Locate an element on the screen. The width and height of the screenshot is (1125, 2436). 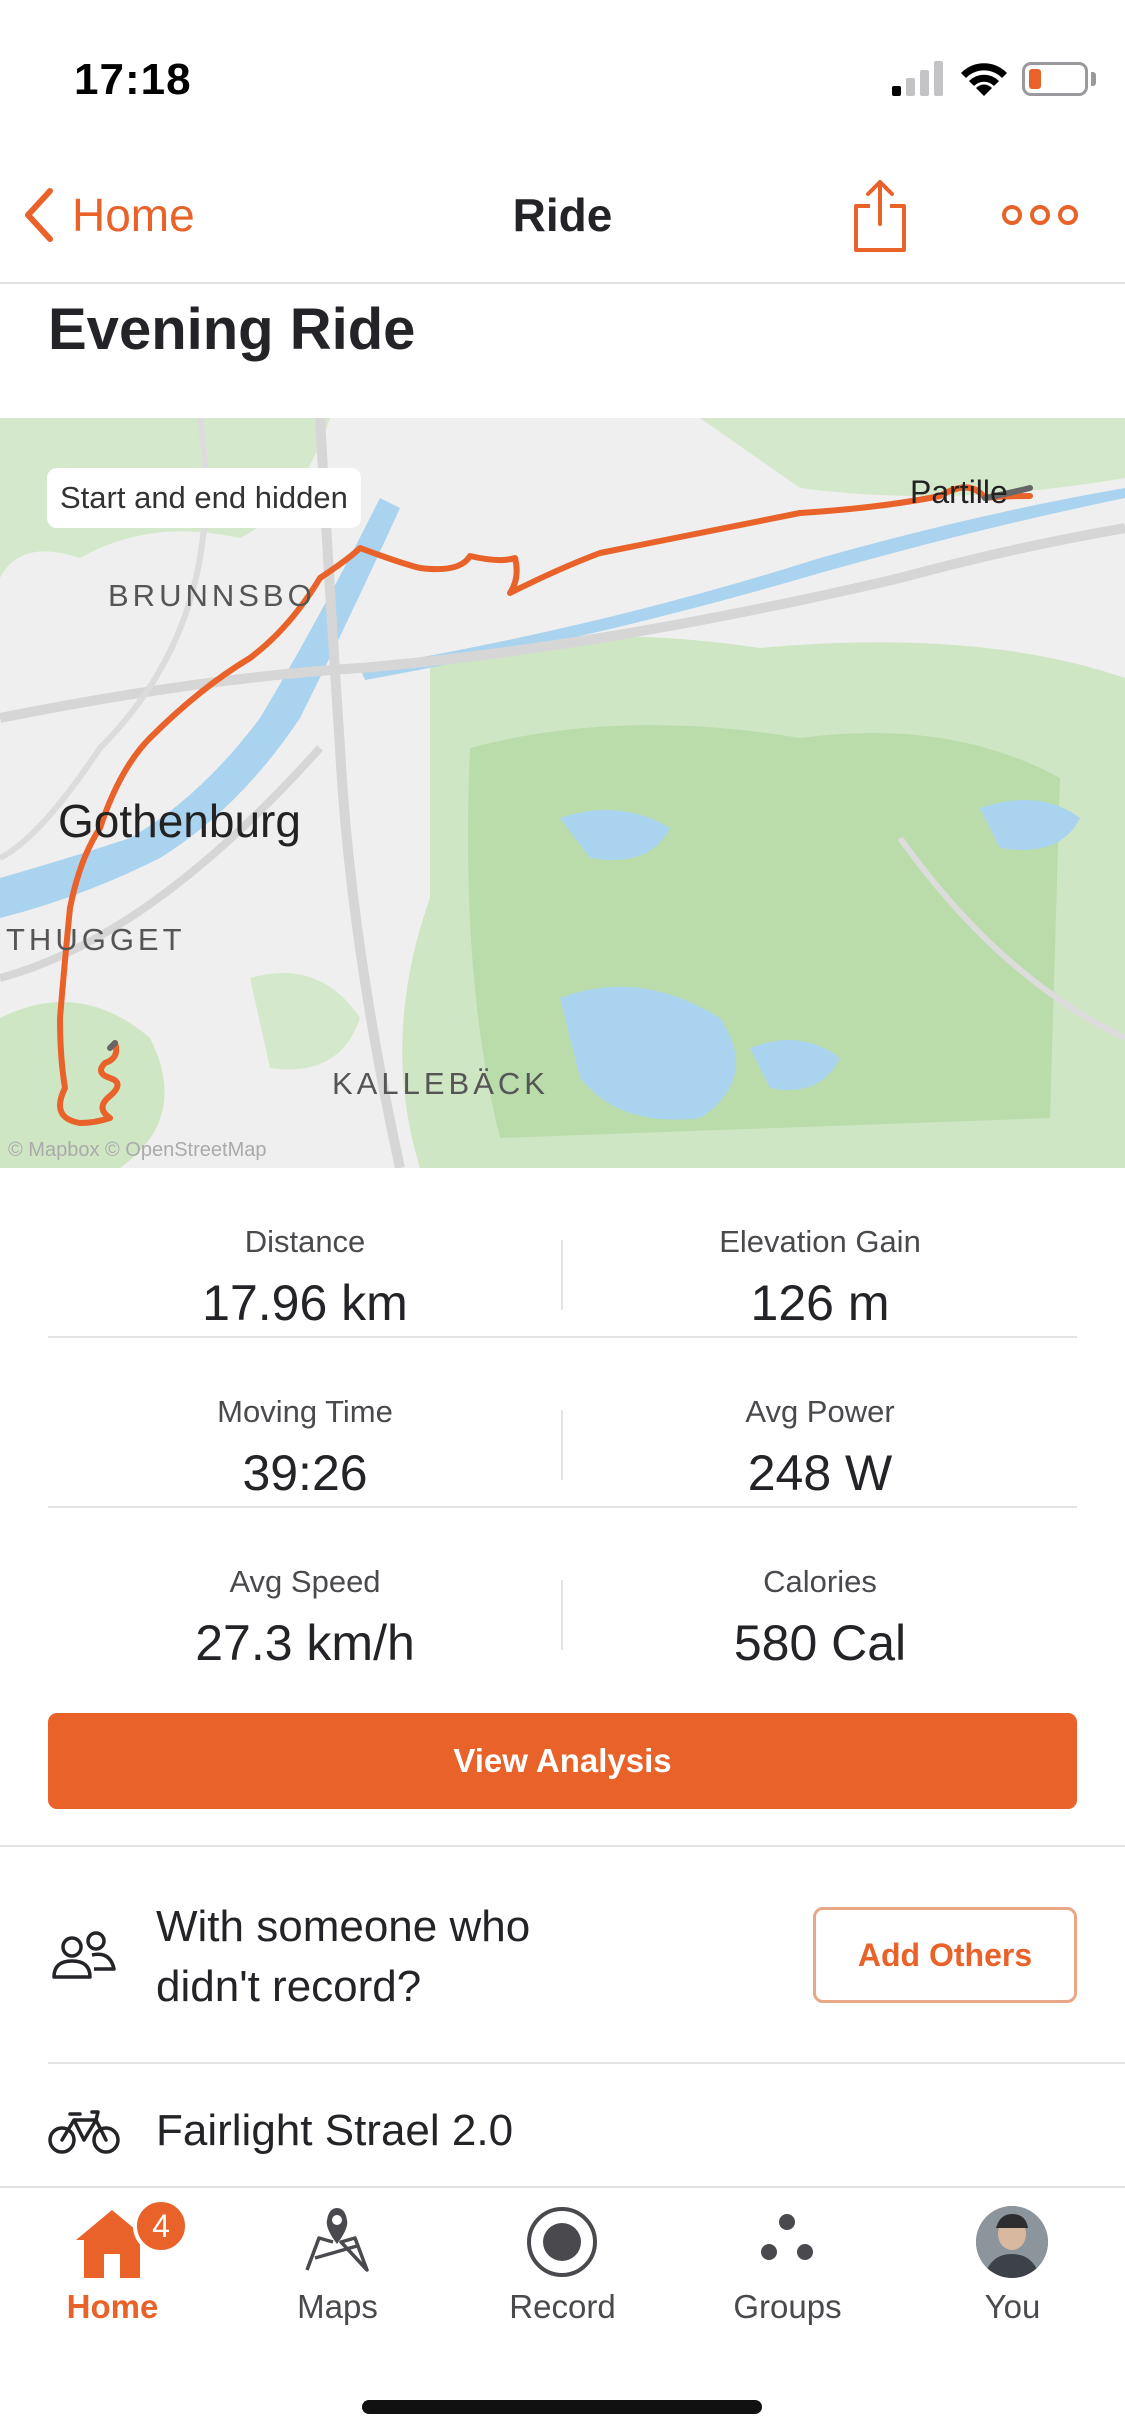
back-button: Home is located at coordinates (108, 215).